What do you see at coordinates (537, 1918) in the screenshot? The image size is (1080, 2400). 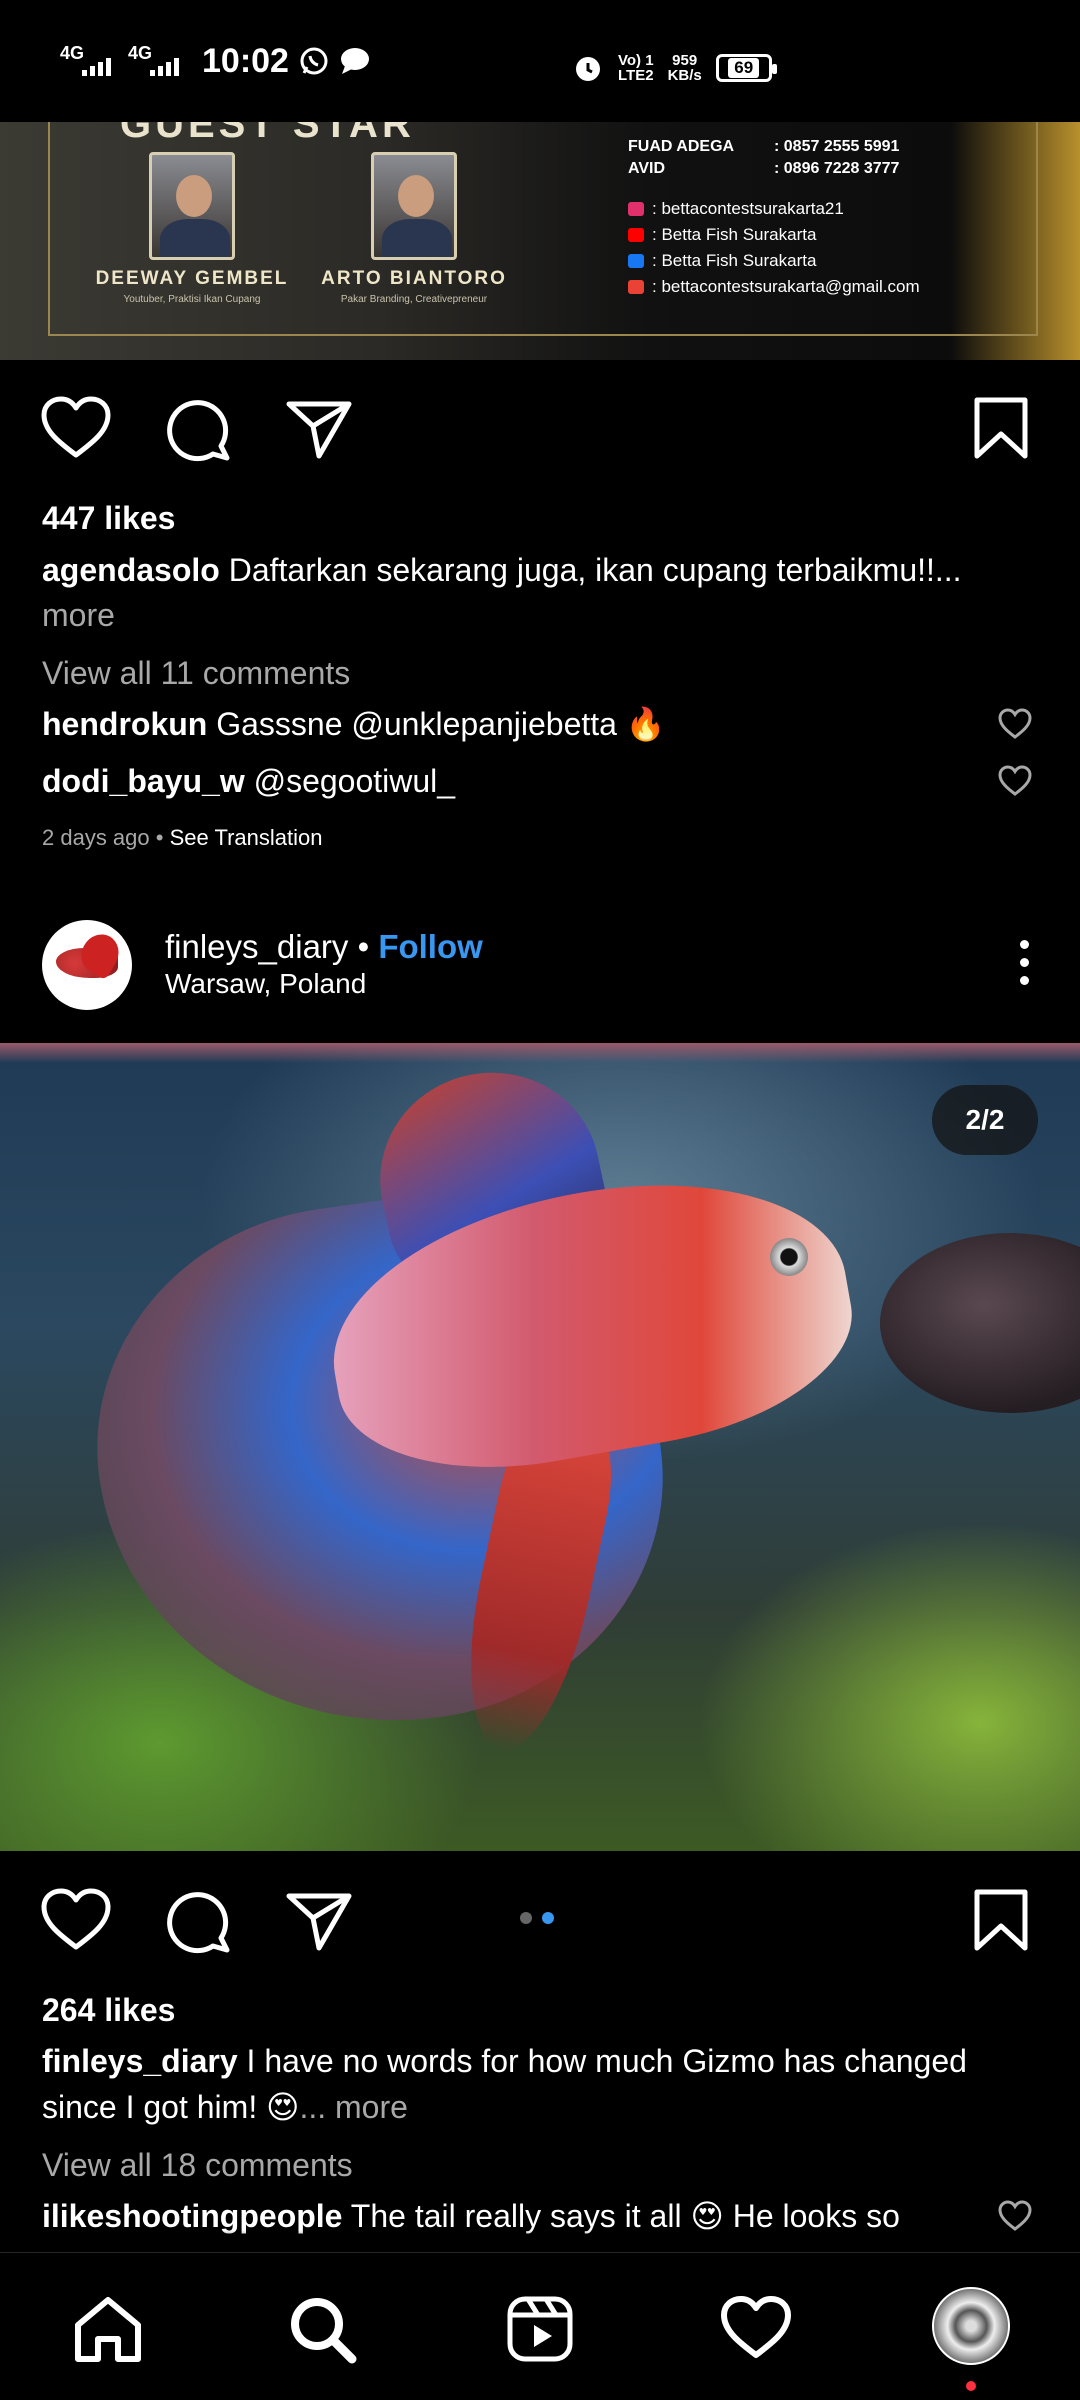 I see `carousel-indicator` at bounding box center [537, 1918].